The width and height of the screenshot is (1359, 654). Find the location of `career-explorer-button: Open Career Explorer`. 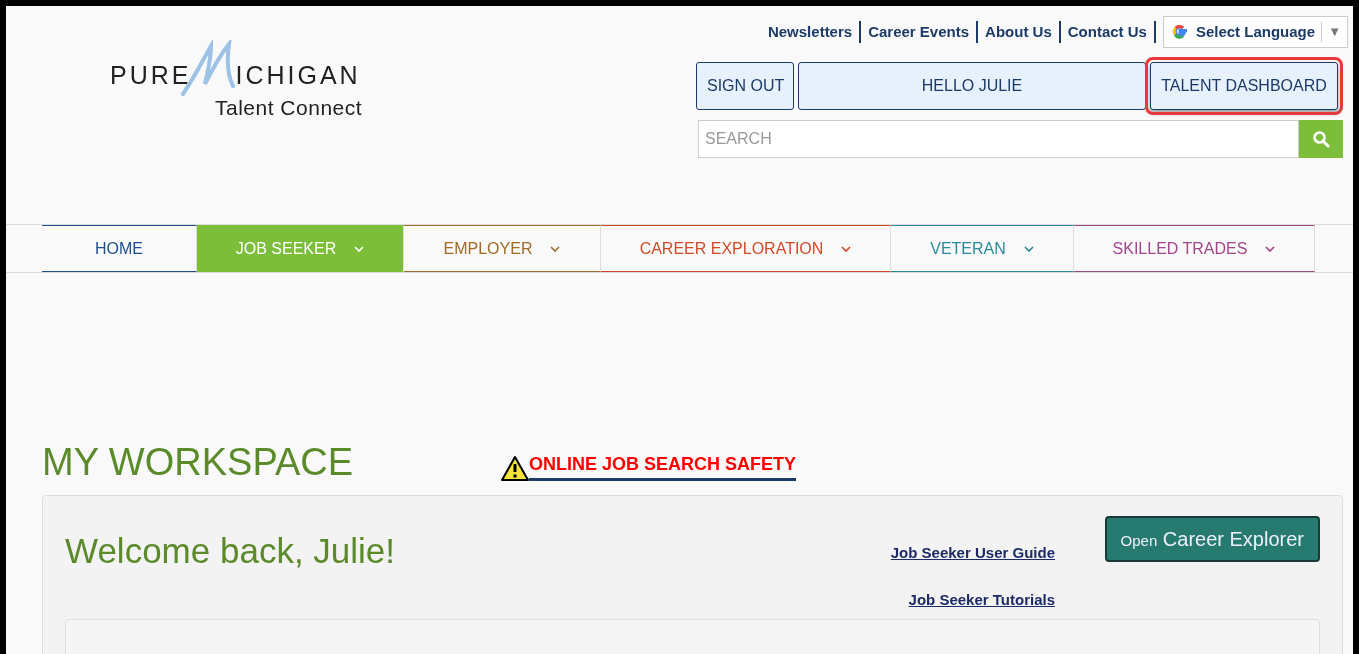

career-explorer-button: Open Career Explorer is located at coordinates (1212, 539).